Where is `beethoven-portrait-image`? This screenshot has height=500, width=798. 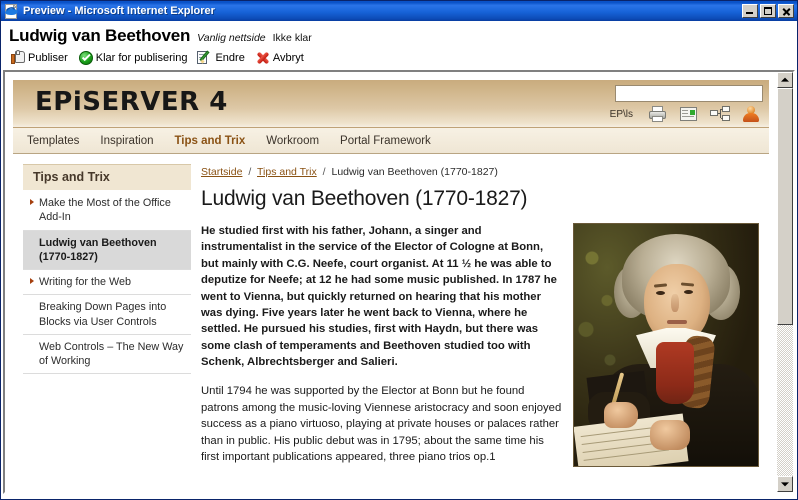
beethoven-portrait-image is located at coordinates (666, 345).